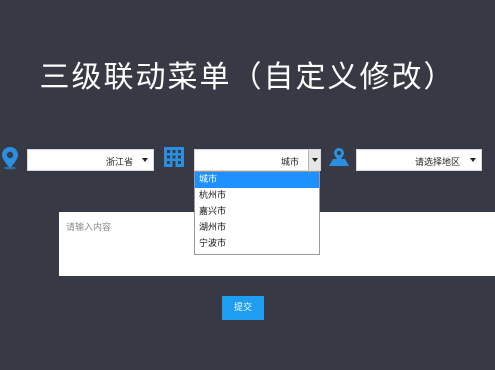 The image size is (495, 370). I want to click on page-title: 三级联动菜单（自定义修改）, so click(247, 77).